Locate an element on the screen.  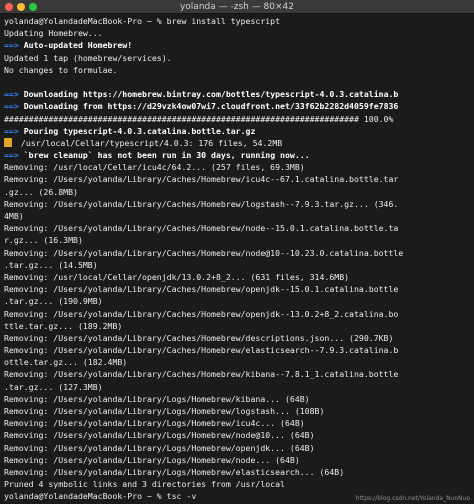
terminal-line is located at coordinates (237, 82).